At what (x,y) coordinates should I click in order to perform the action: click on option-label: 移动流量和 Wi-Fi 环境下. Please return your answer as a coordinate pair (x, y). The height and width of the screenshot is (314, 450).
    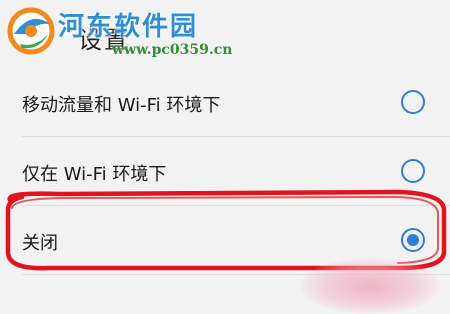
    Looking at the image, I should click on (121, 105).